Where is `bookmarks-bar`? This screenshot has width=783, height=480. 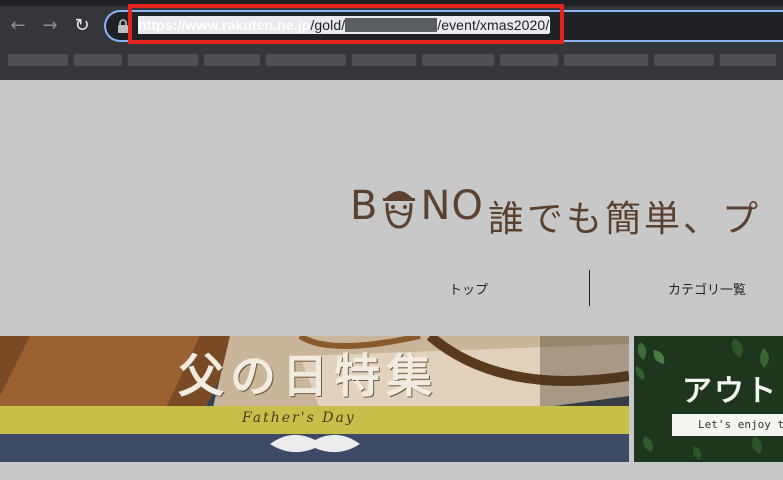 bookmarks-bar is located at coordinates (391, 60).